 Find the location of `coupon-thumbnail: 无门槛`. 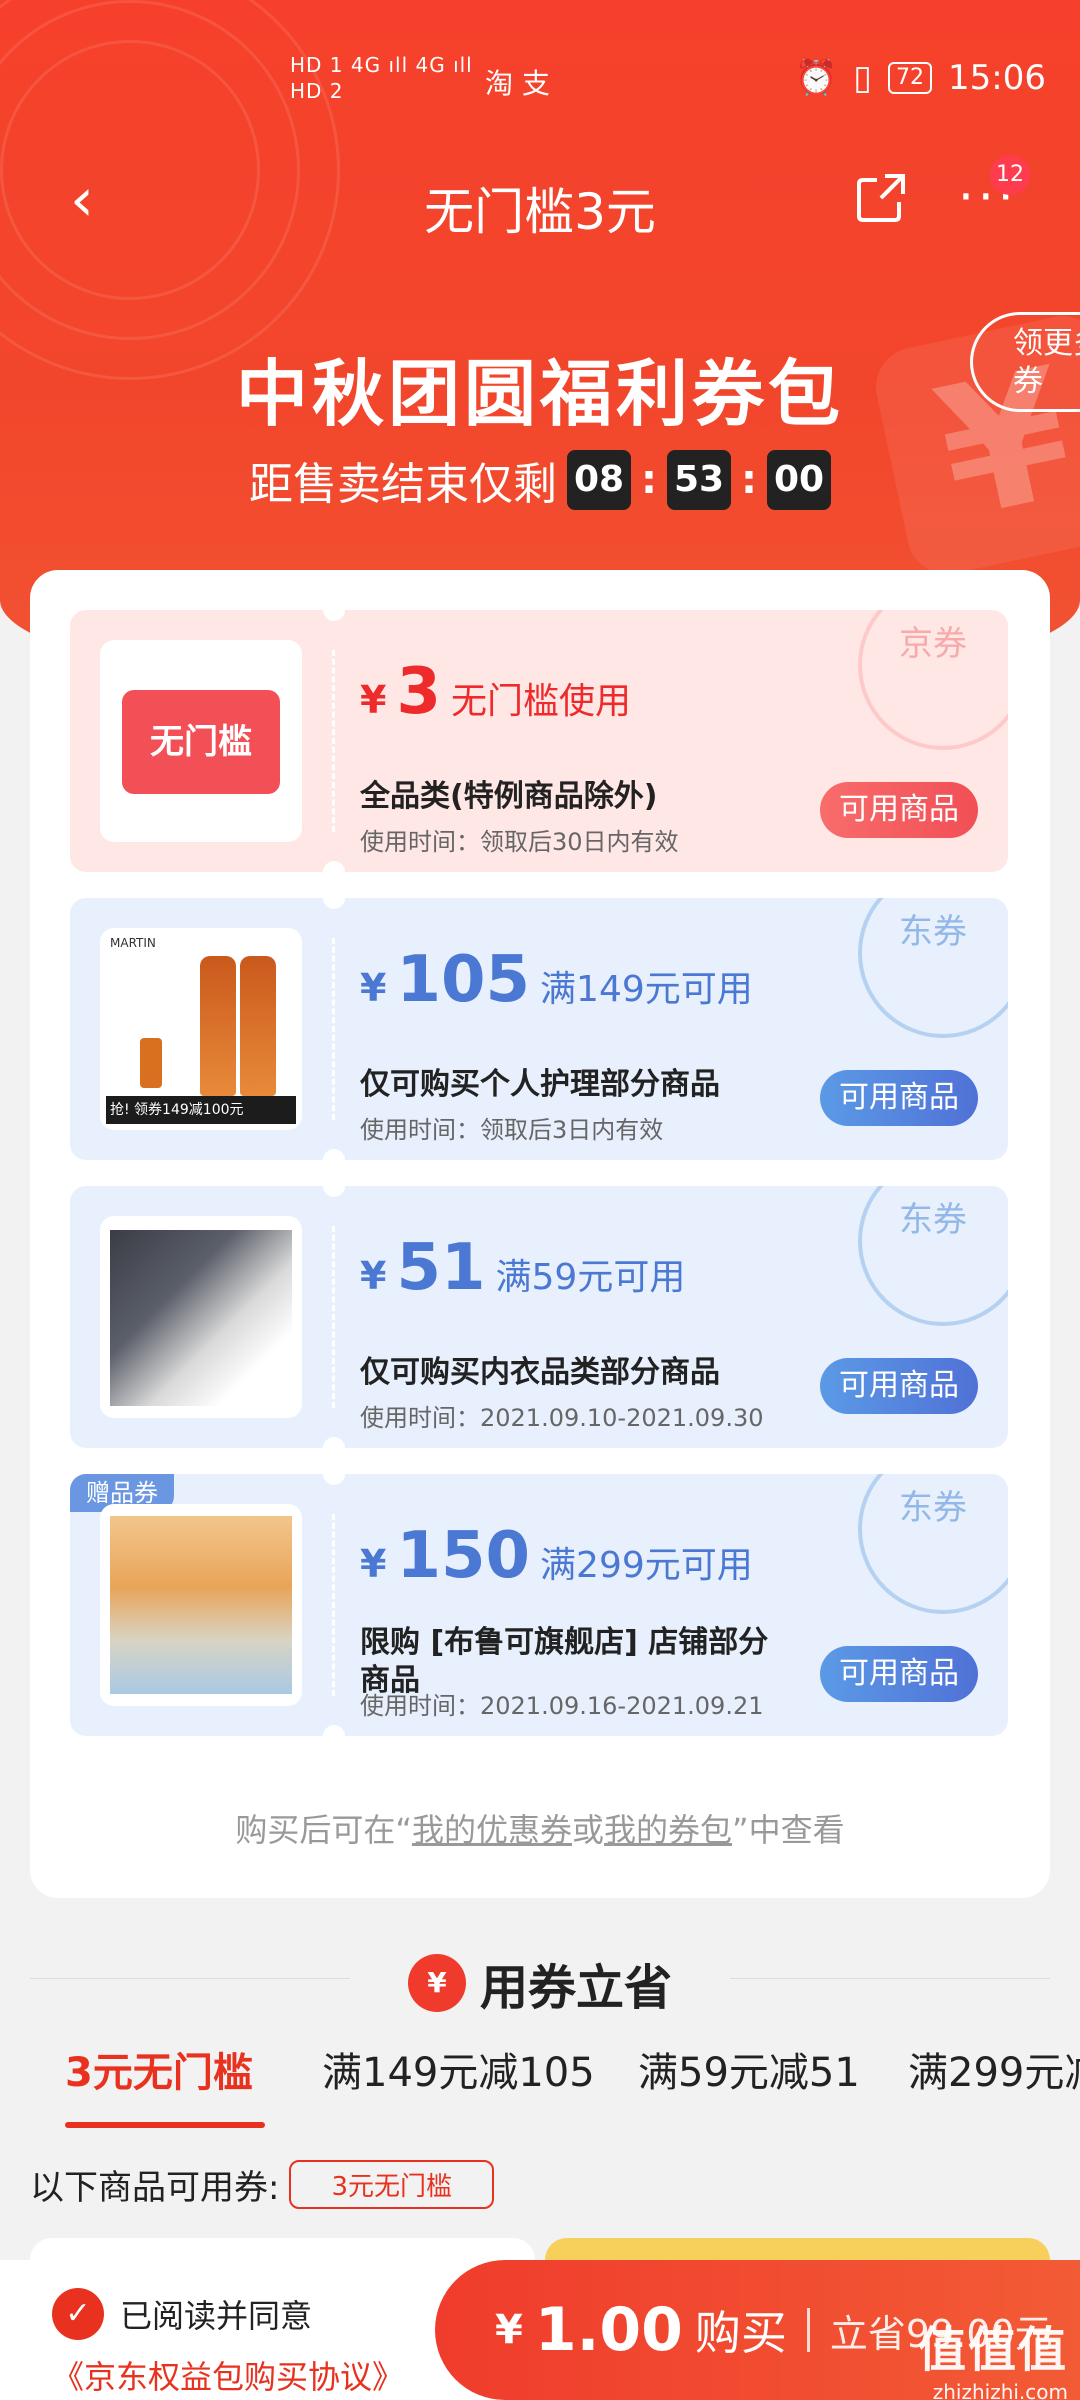

coupon-thumbnail: 无门槛 is located at coordinates (201, 741).